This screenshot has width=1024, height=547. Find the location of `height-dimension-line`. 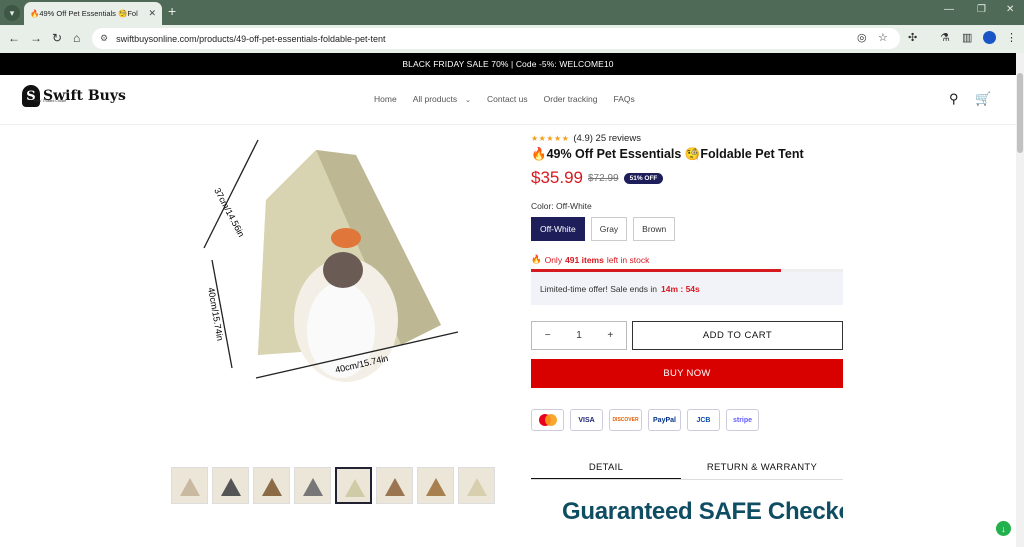

height-dimension-line is located at coordinates (231, 194).